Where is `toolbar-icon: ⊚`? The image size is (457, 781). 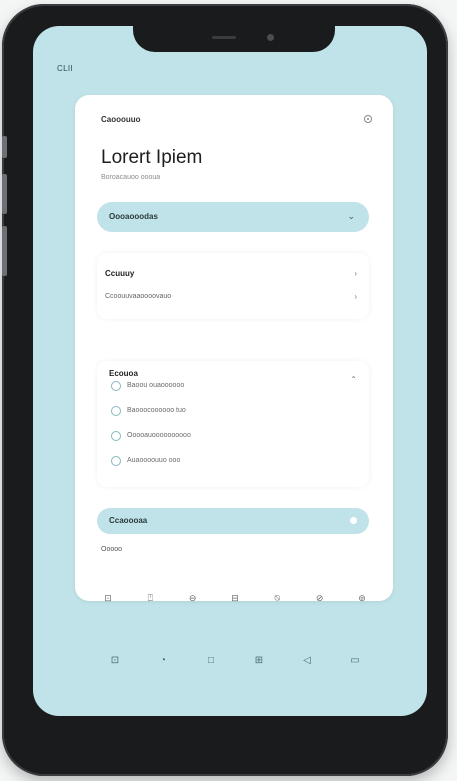 toolbar-icon: ⊚ is located at coordinates (362, 598).